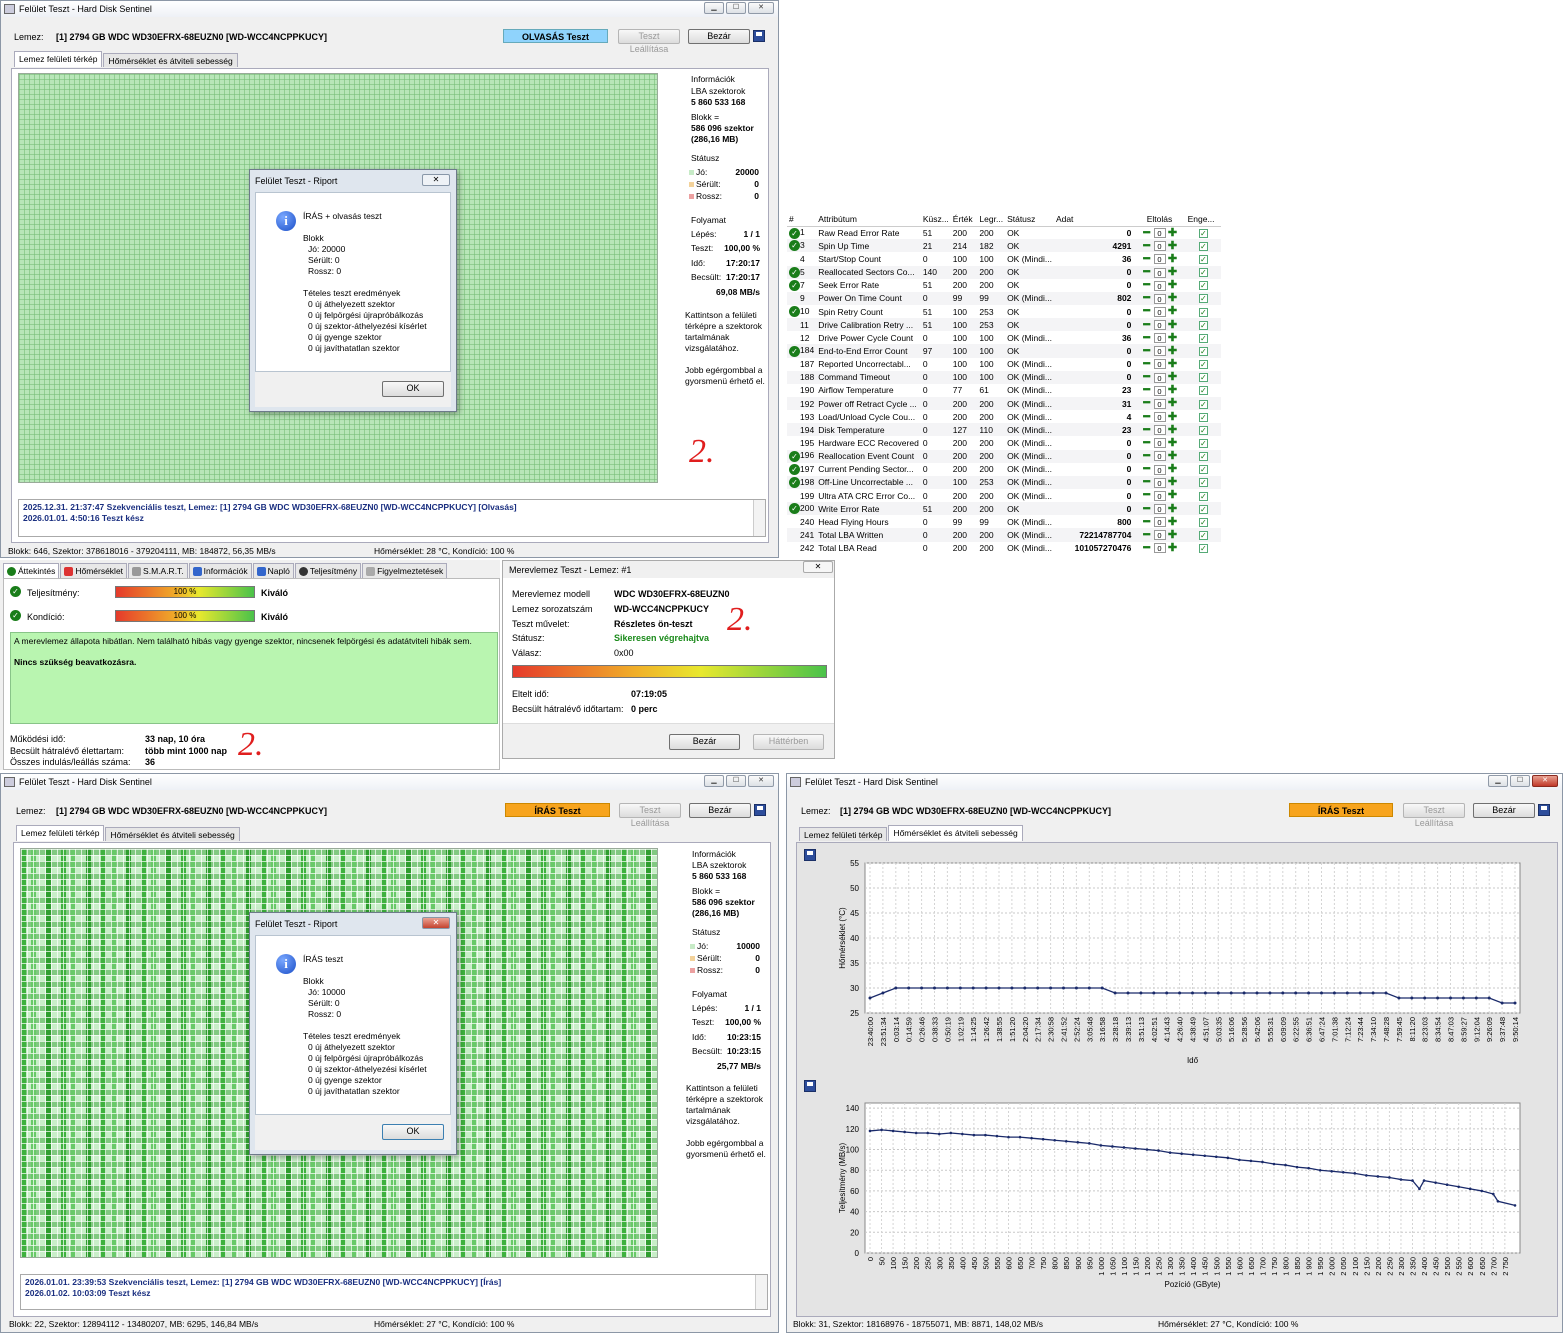 The height and width of the screenshot is (1338, 1568). I want to click on tab-warnings: Figyelmeztetések, so click(405, 570).